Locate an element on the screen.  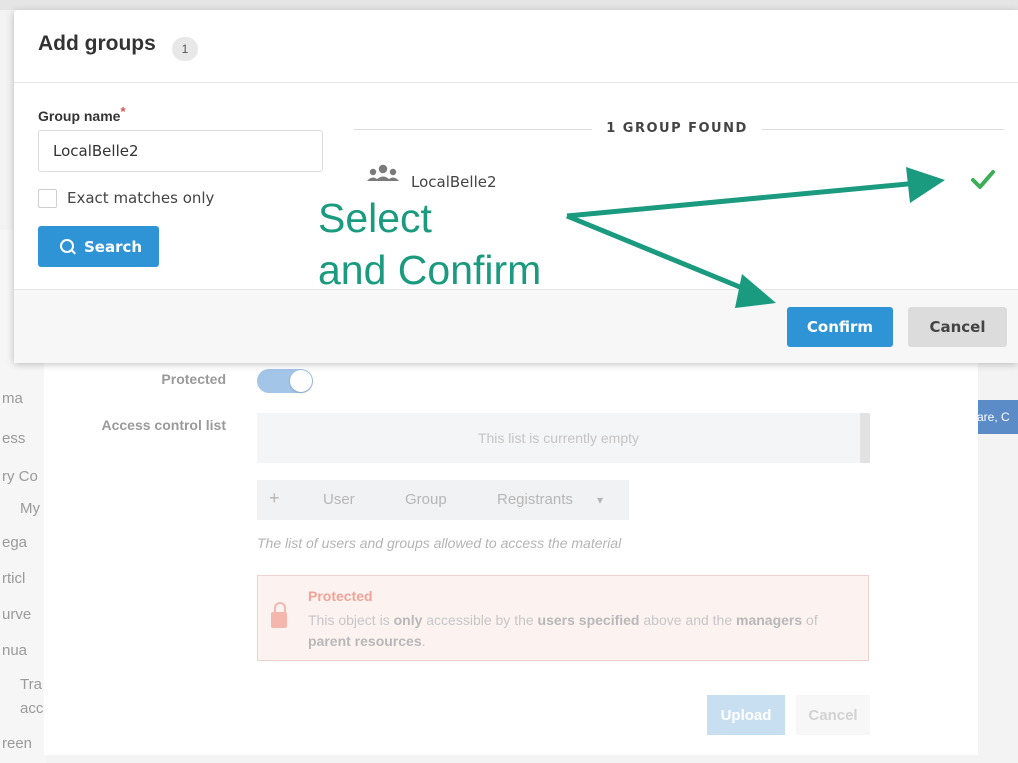
required-mark: * is located at coordinates (123, 111).